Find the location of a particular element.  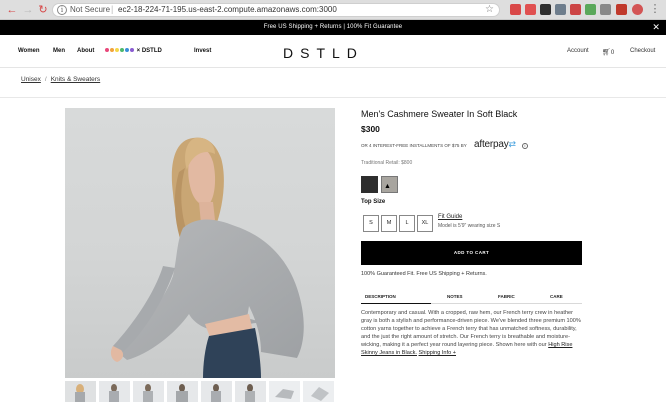

nav-women: Women is located at coordinates (29, 51).